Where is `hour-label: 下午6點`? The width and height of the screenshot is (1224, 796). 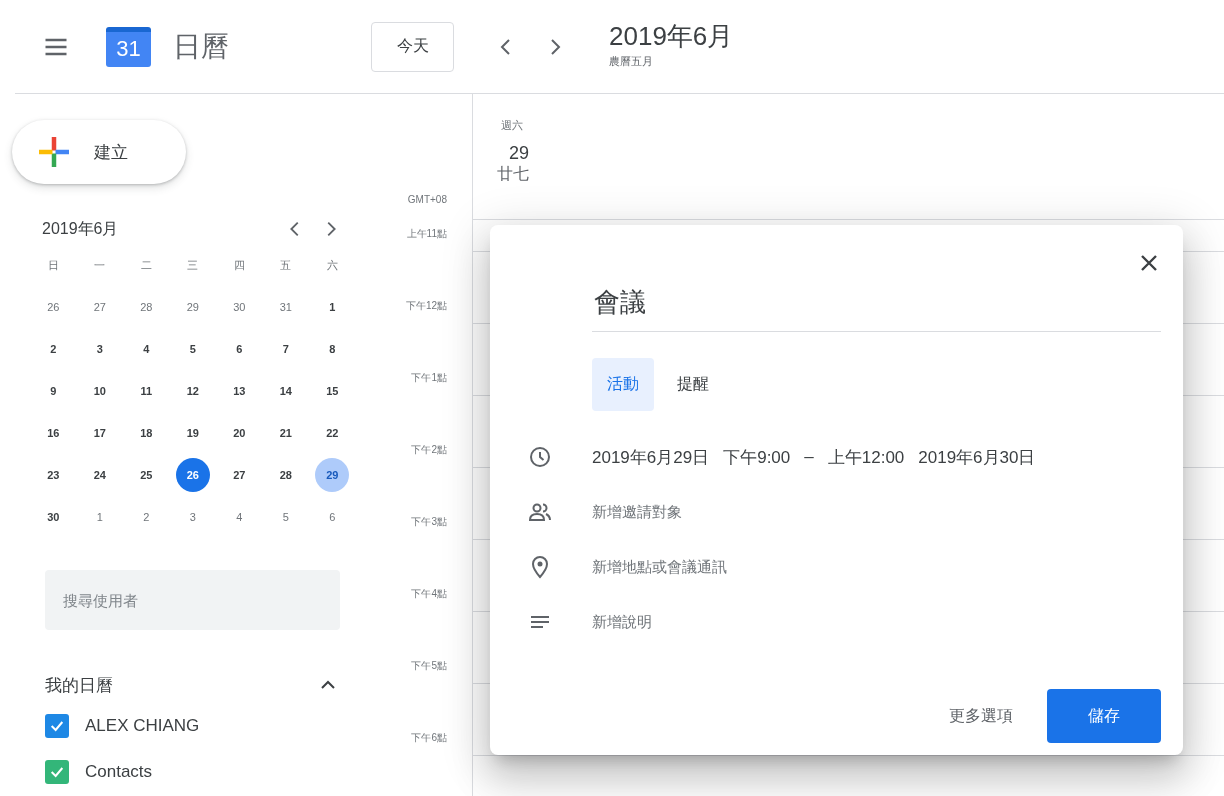
hour-label: 下午6點 is located at coordinates (429, 738).